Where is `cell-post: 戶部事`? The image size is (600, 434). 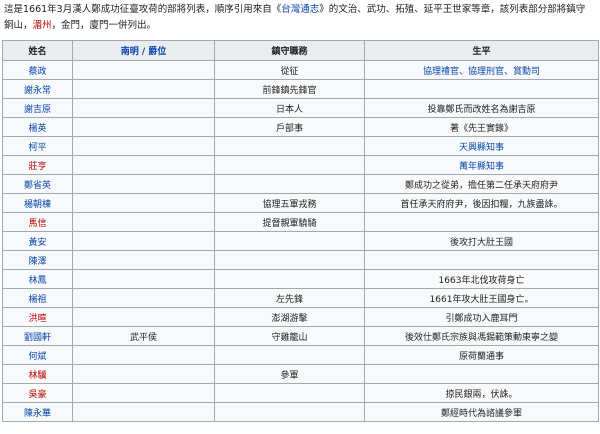 cell-post: 戶部事 is located at coordinates (289, 127).